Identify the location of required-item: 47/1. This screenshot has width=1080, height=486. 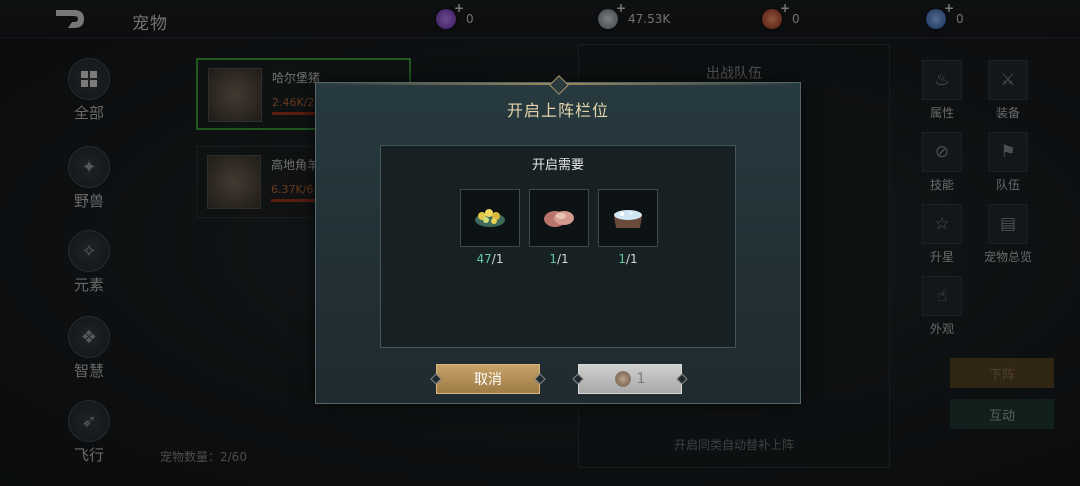
(490, 227).